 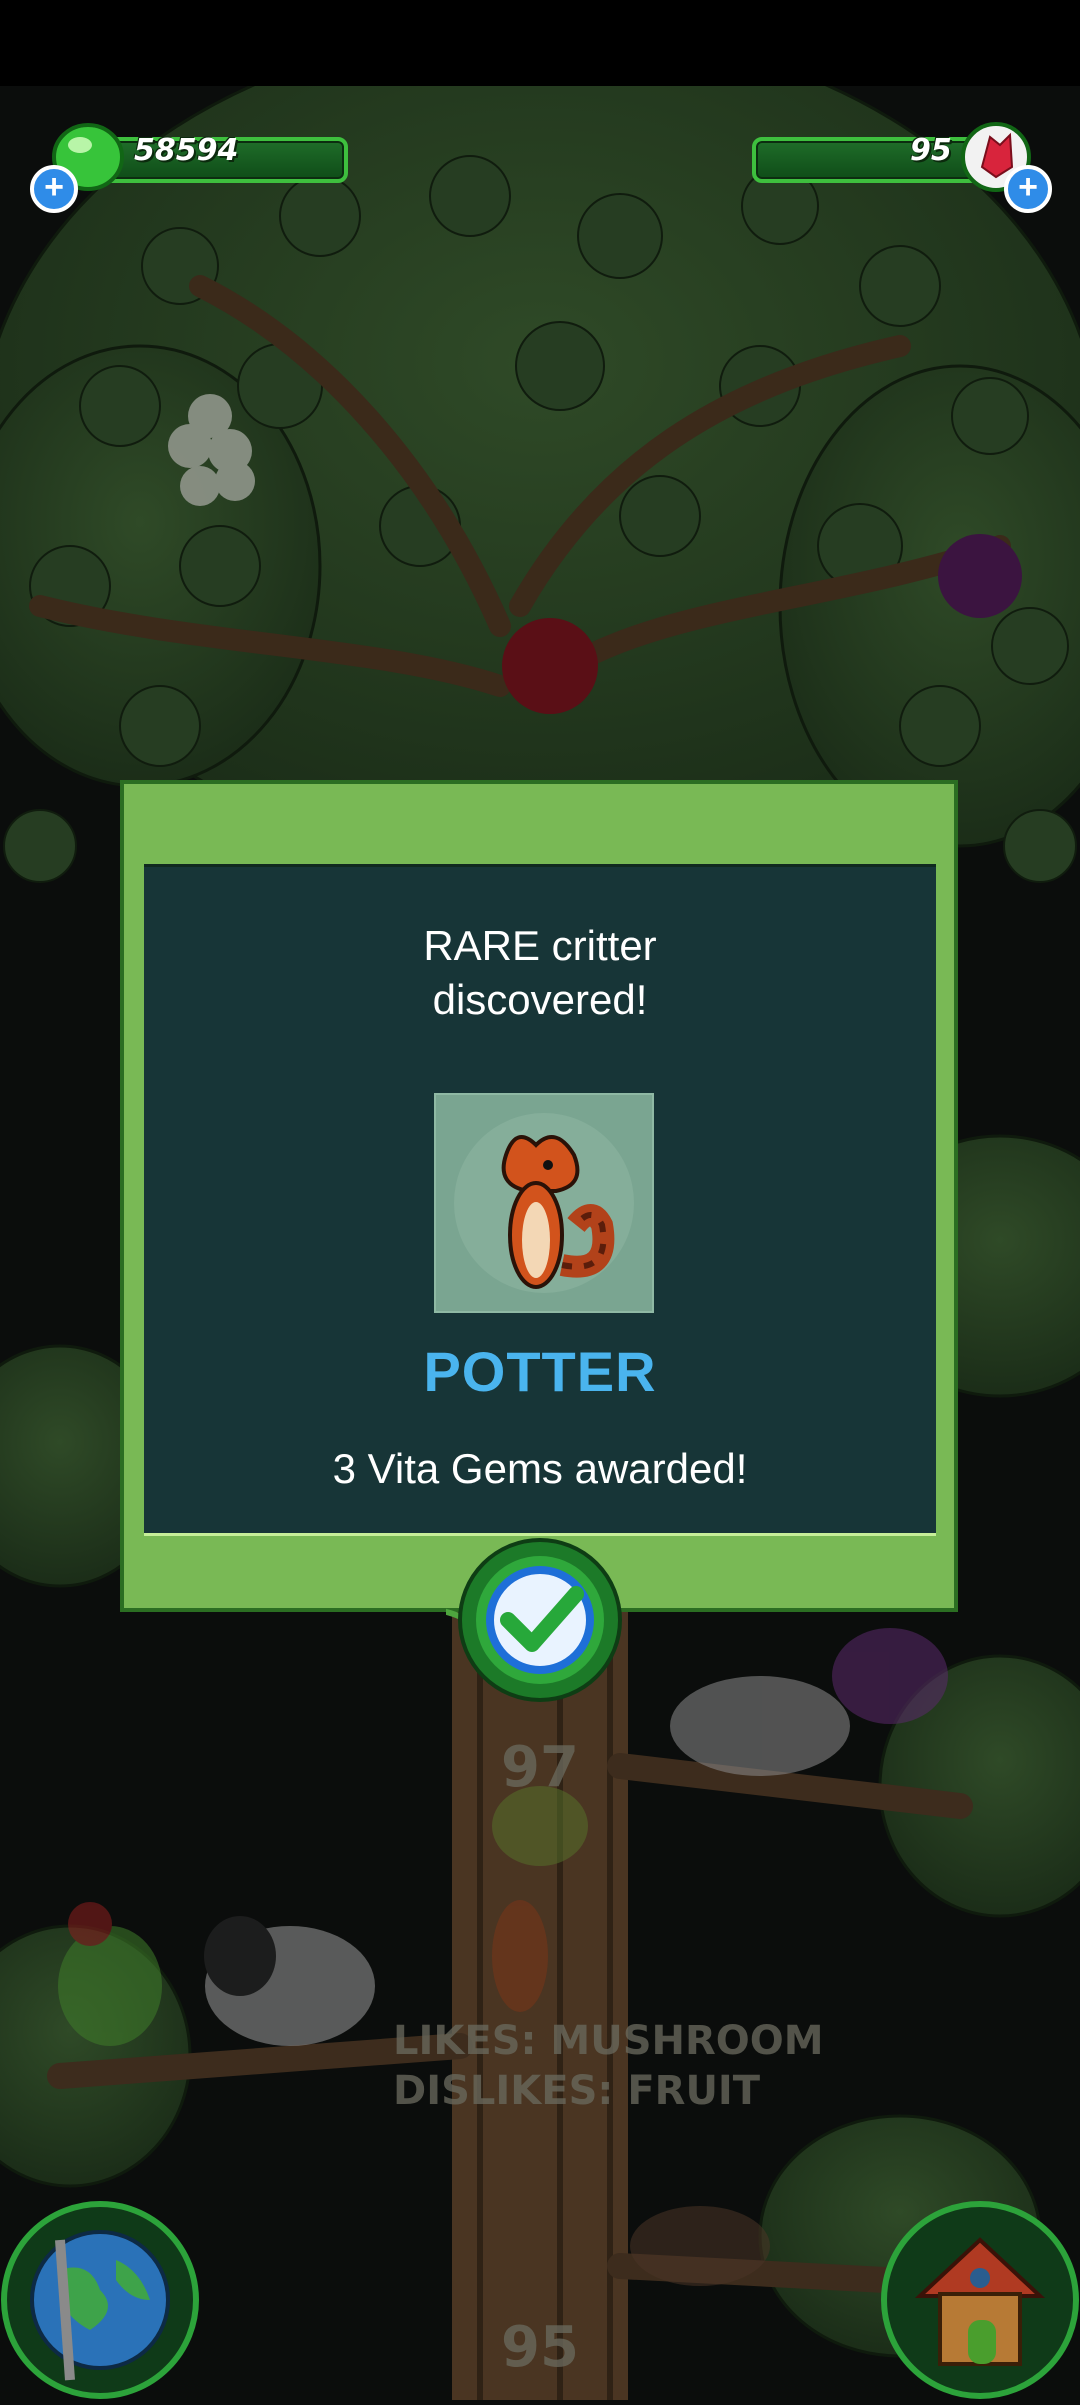 What do you see at coordinates (540, 972) in the screenshot?
I see `dialog-title: RARE critter discovered!` at bounding box center [540, 972].